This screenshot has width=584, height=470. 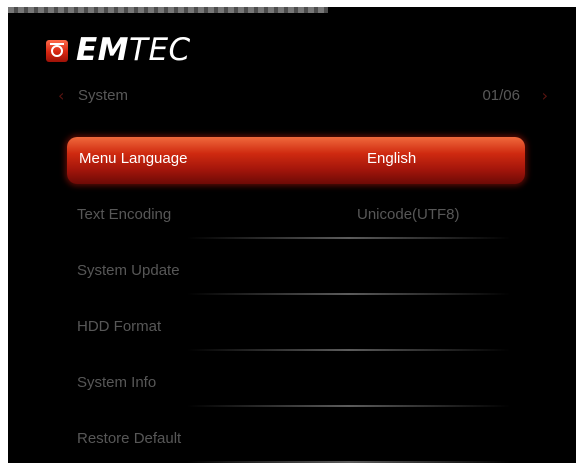 I want to click on page-counter: 01/06, so click(x=501, y=95).